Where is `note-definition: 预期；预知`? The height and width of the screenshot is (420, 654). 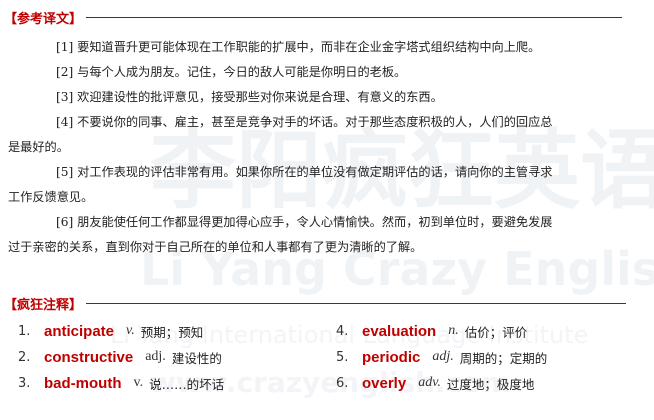
note-definition: 预期；预知 is located at coordinates (172, 332).